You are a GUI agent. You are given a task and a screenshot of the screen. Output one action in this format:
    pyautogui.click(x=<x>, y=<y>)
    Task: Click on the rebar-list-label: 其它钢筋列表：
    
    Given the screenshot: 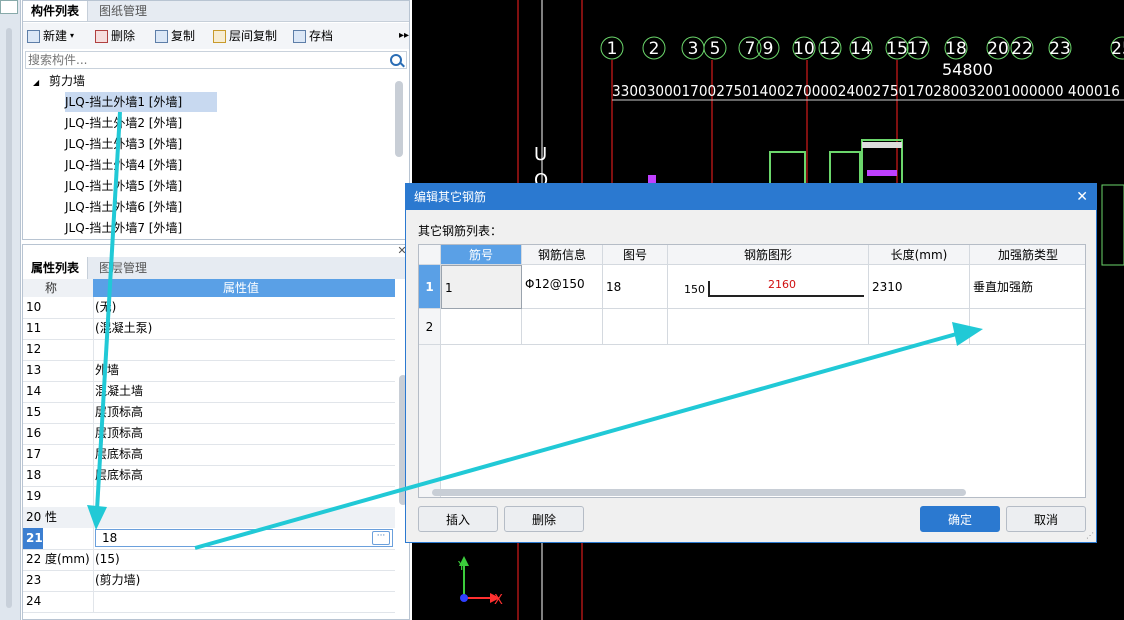 What is the action you would take?
    pyautogui.click(x=460, y=231)
    